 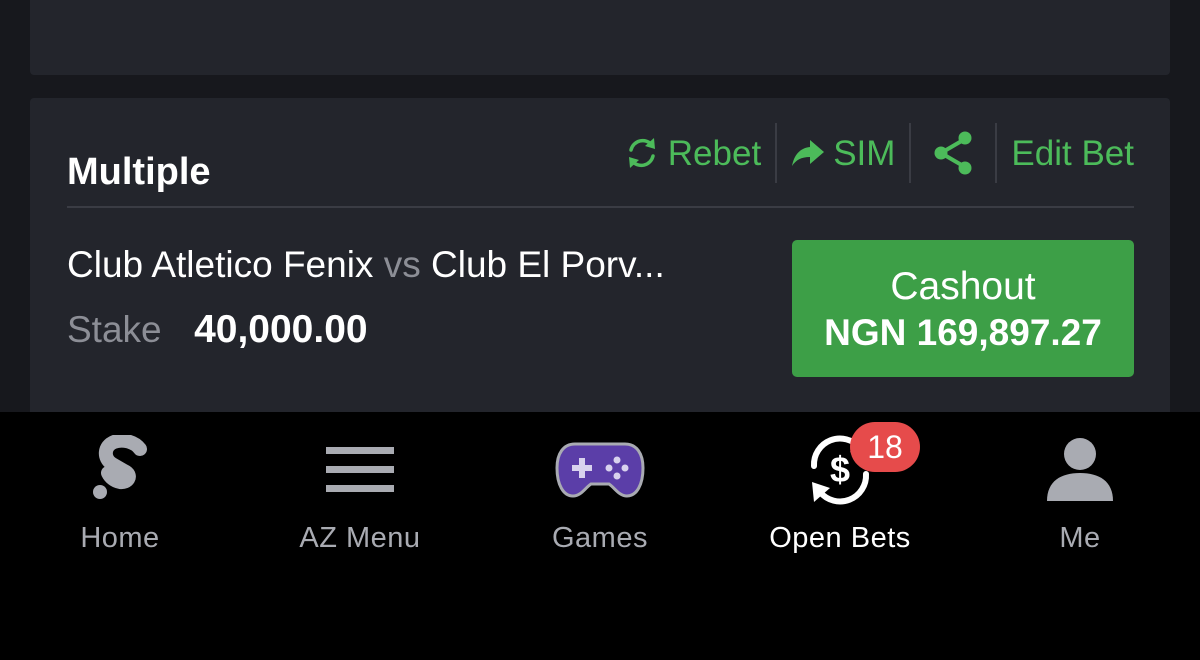 I want to click on user-icon, so click(x=1080, y=470).